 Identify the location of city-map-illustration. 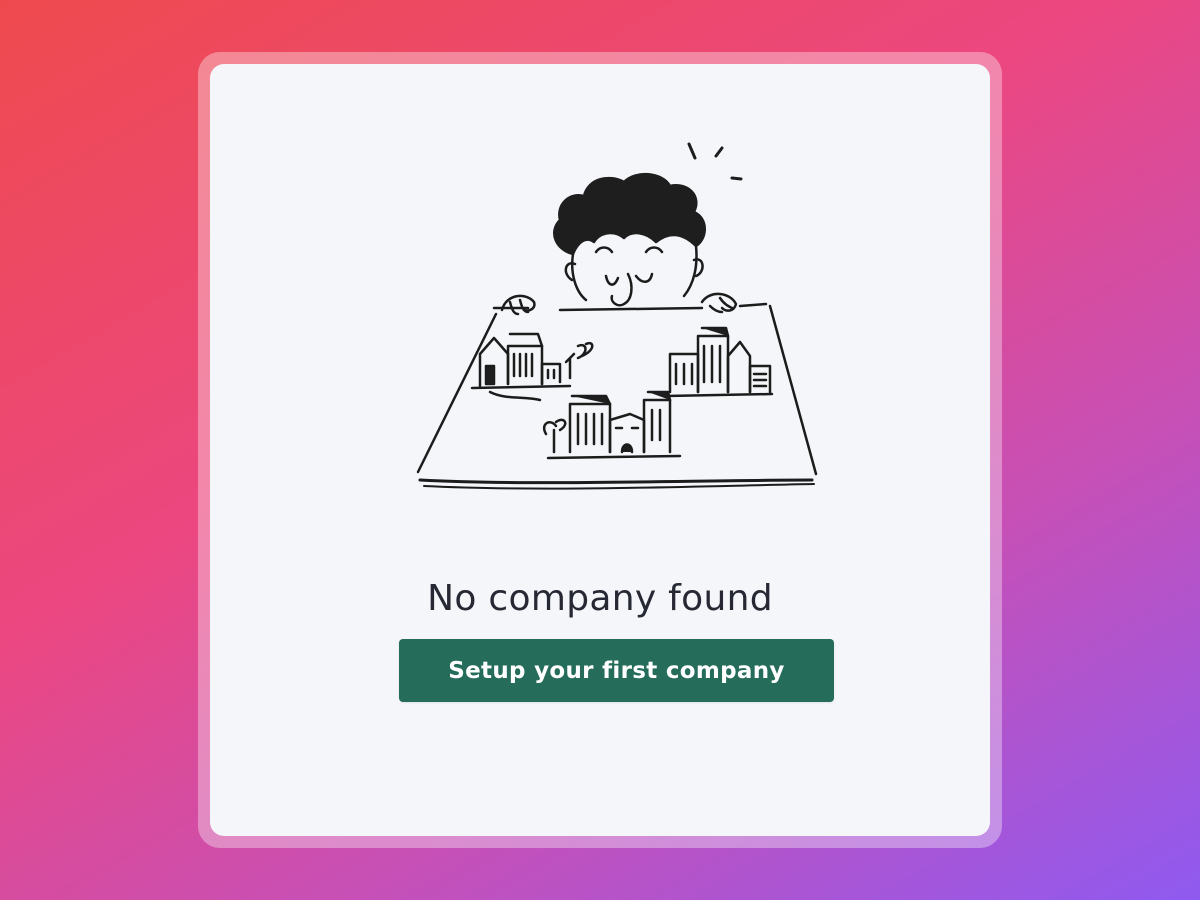
(617, 316).